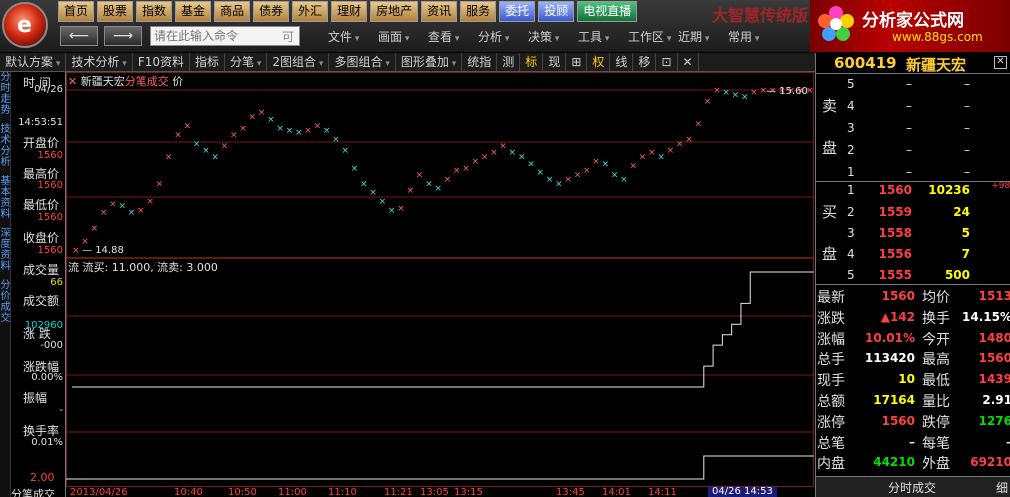 The image size is (1010, 497). I want to click on toolbar-item: 多图组合, so click(362, 62).